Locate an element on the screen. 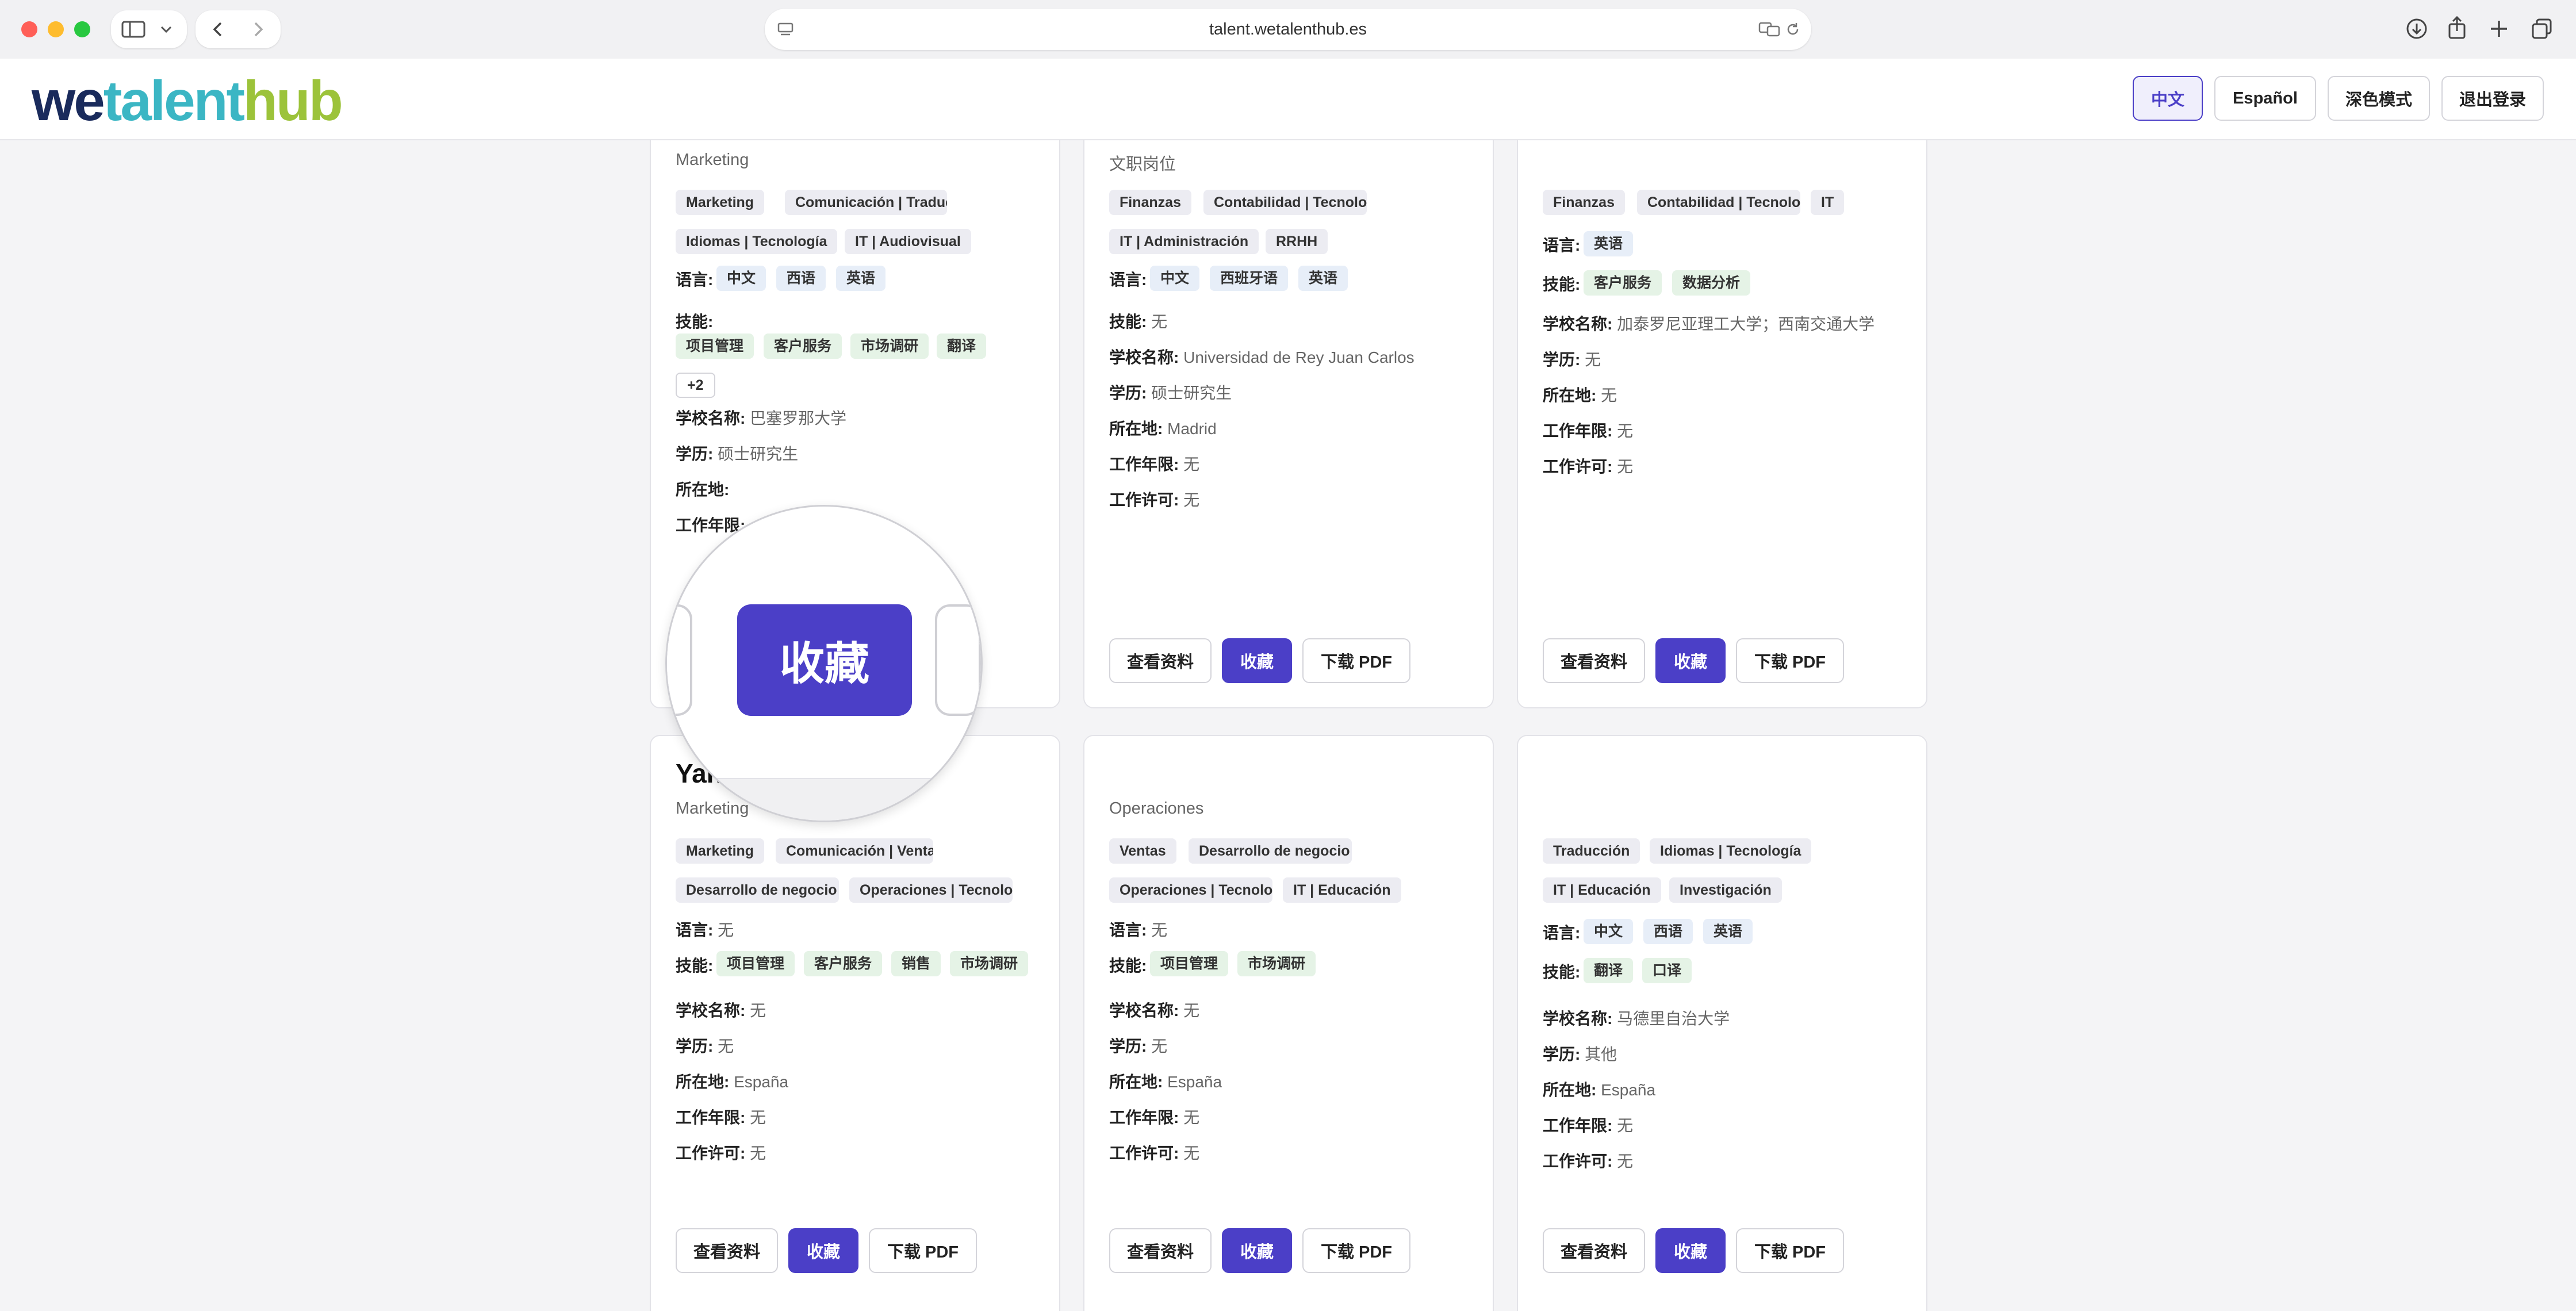  zoom-magnifier: 收藏 is located at coordinates (824, 663).